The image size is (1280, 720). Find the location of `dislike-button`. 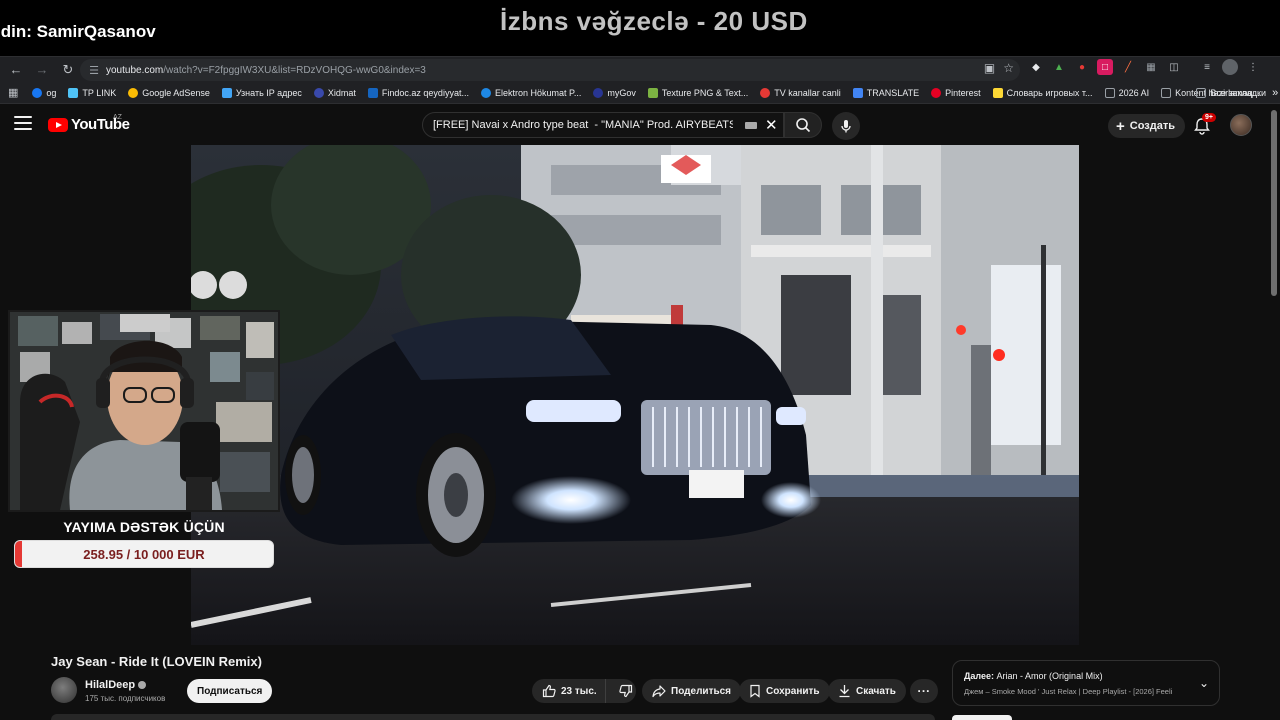

dislike-button is located at coordinates (627, 691).